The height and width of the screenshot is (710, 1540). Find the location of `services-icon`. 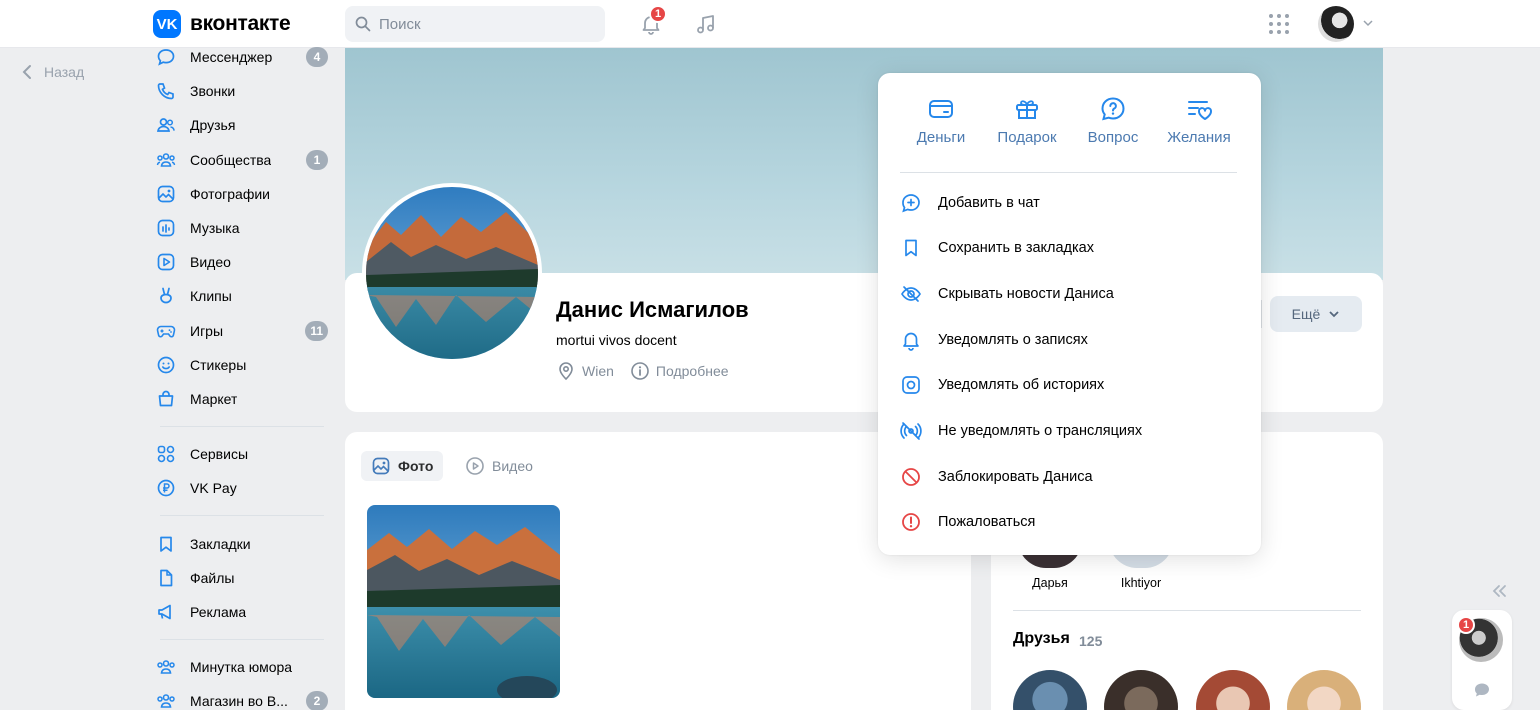

services-icon is located at coordinates (166, 454).